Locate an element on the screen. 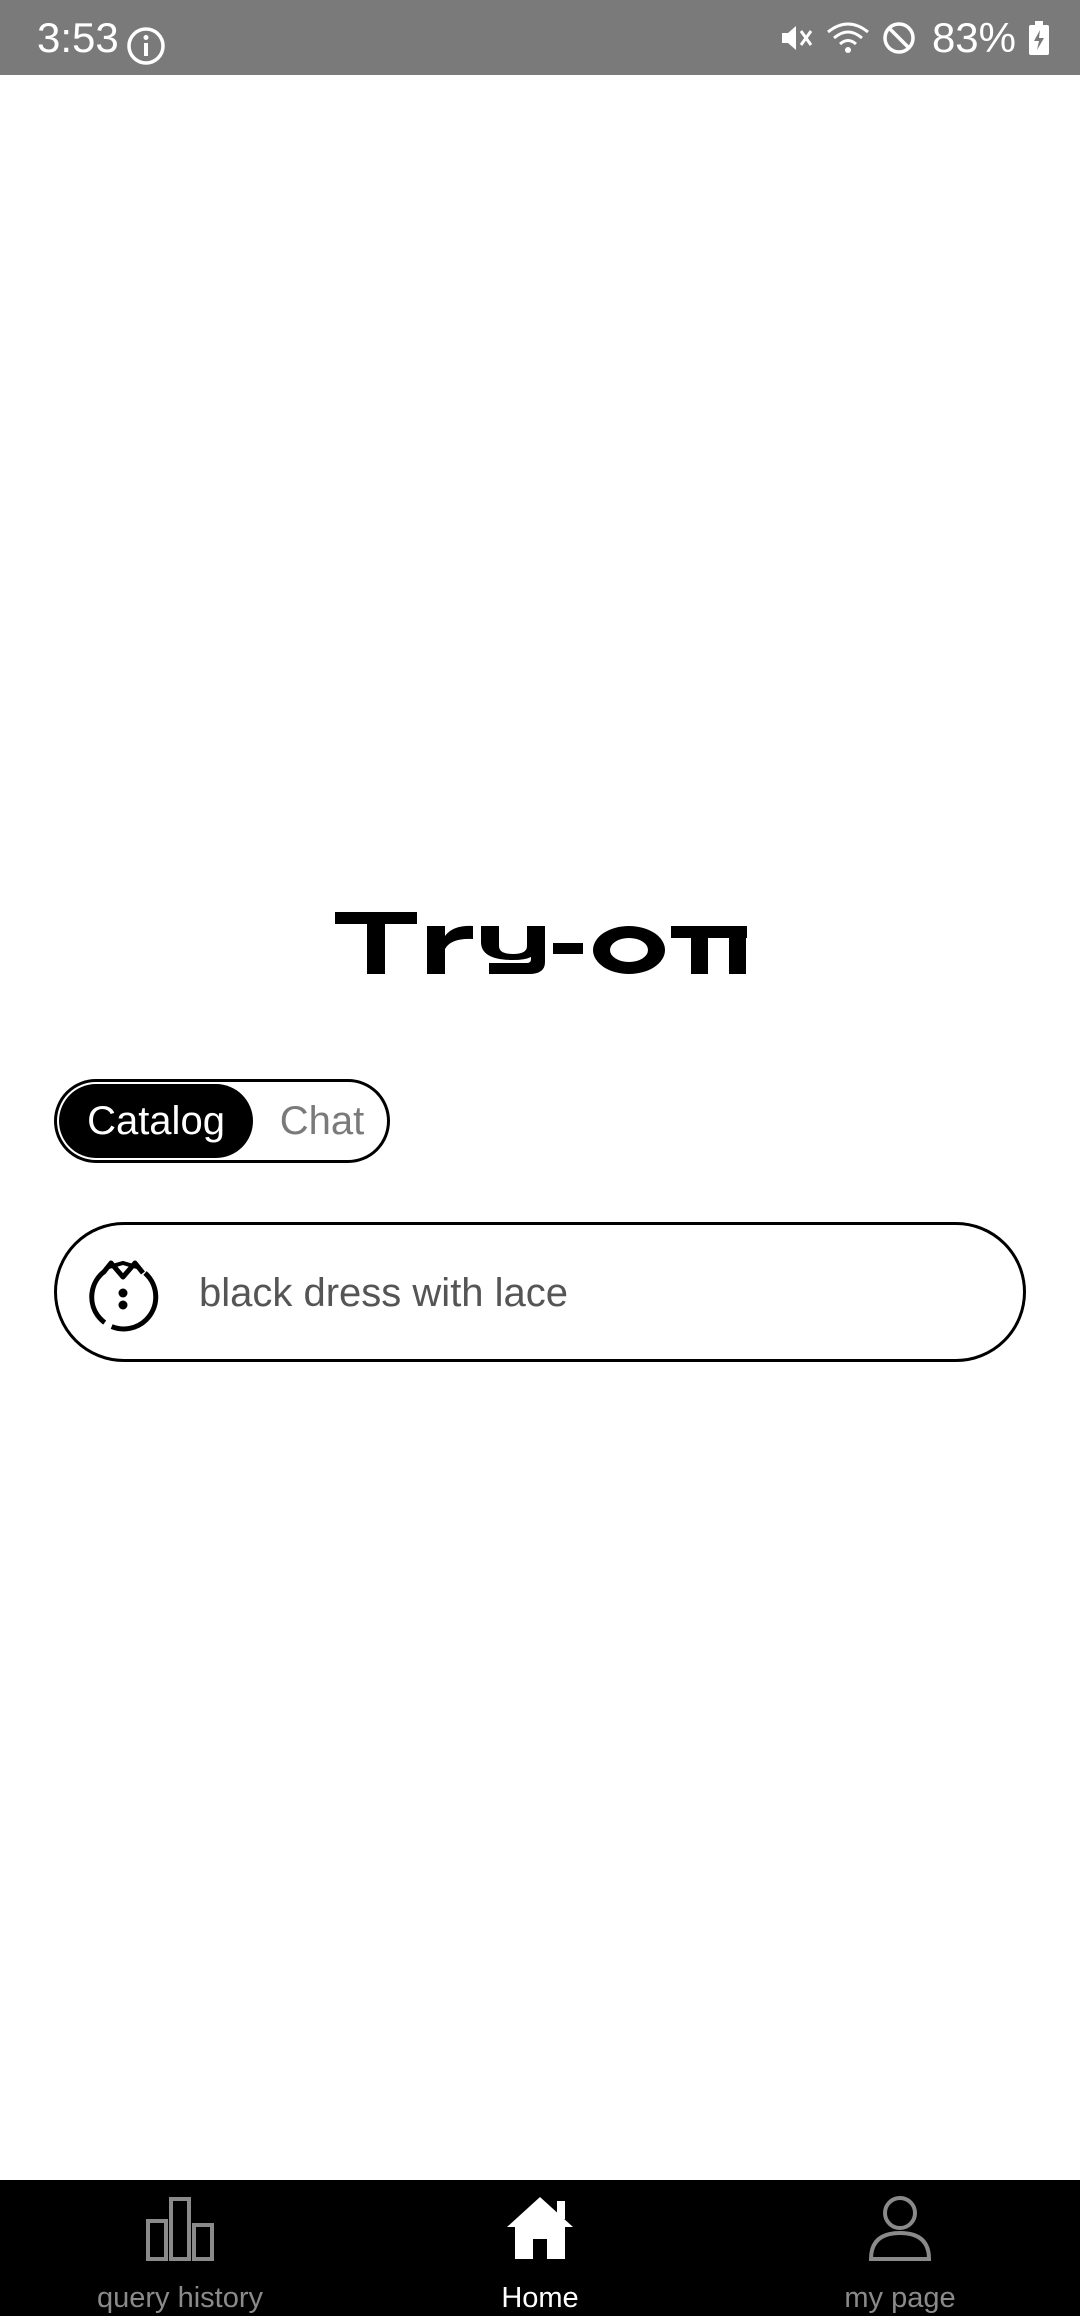  status-bar: 3:53 83% is located at coordinates (540, 37).